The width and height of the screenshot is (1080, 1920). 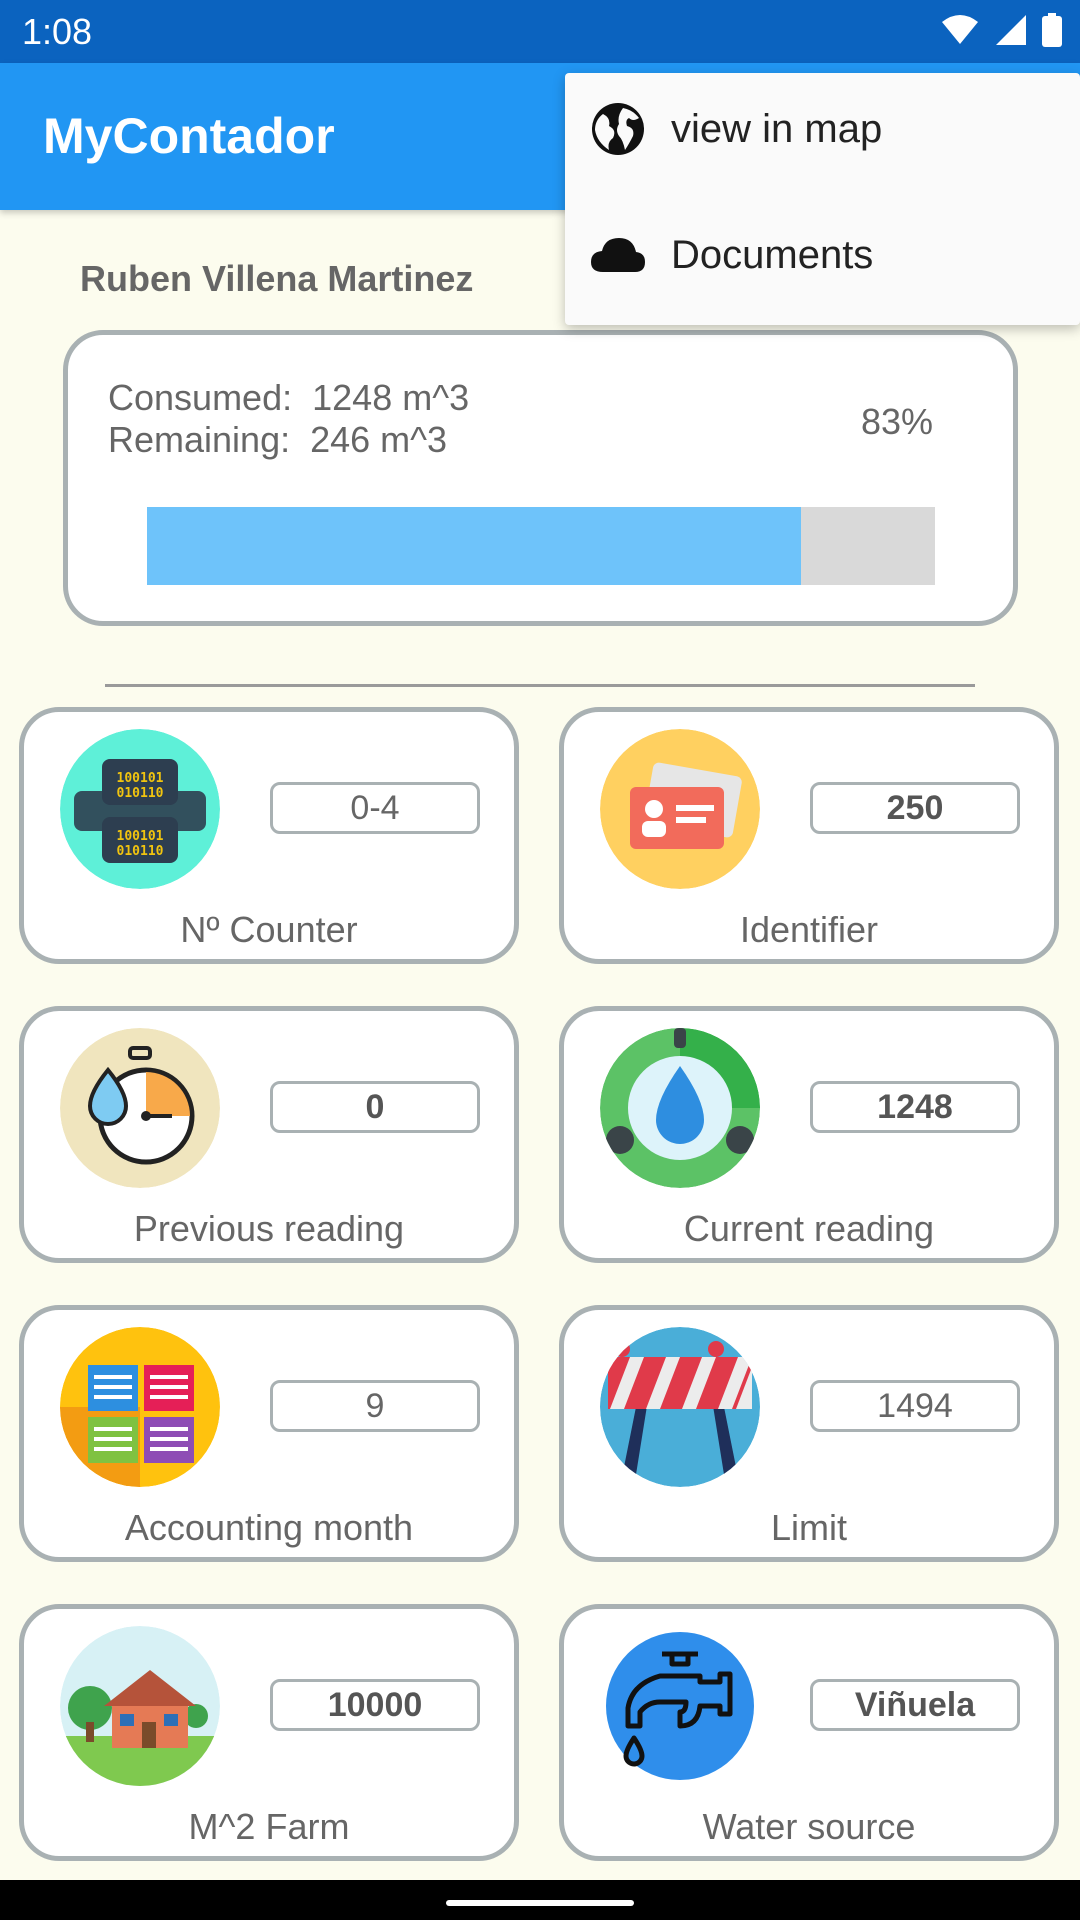 I want to click on tile-label: Limit, so click(x=808, y=1527).